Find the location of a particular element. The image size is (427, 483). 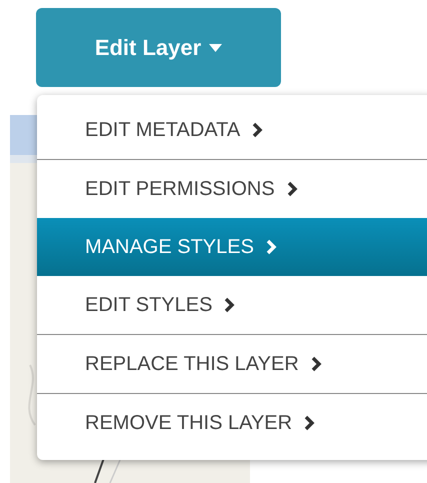

caret-icon is located at coordinates (215, 48).